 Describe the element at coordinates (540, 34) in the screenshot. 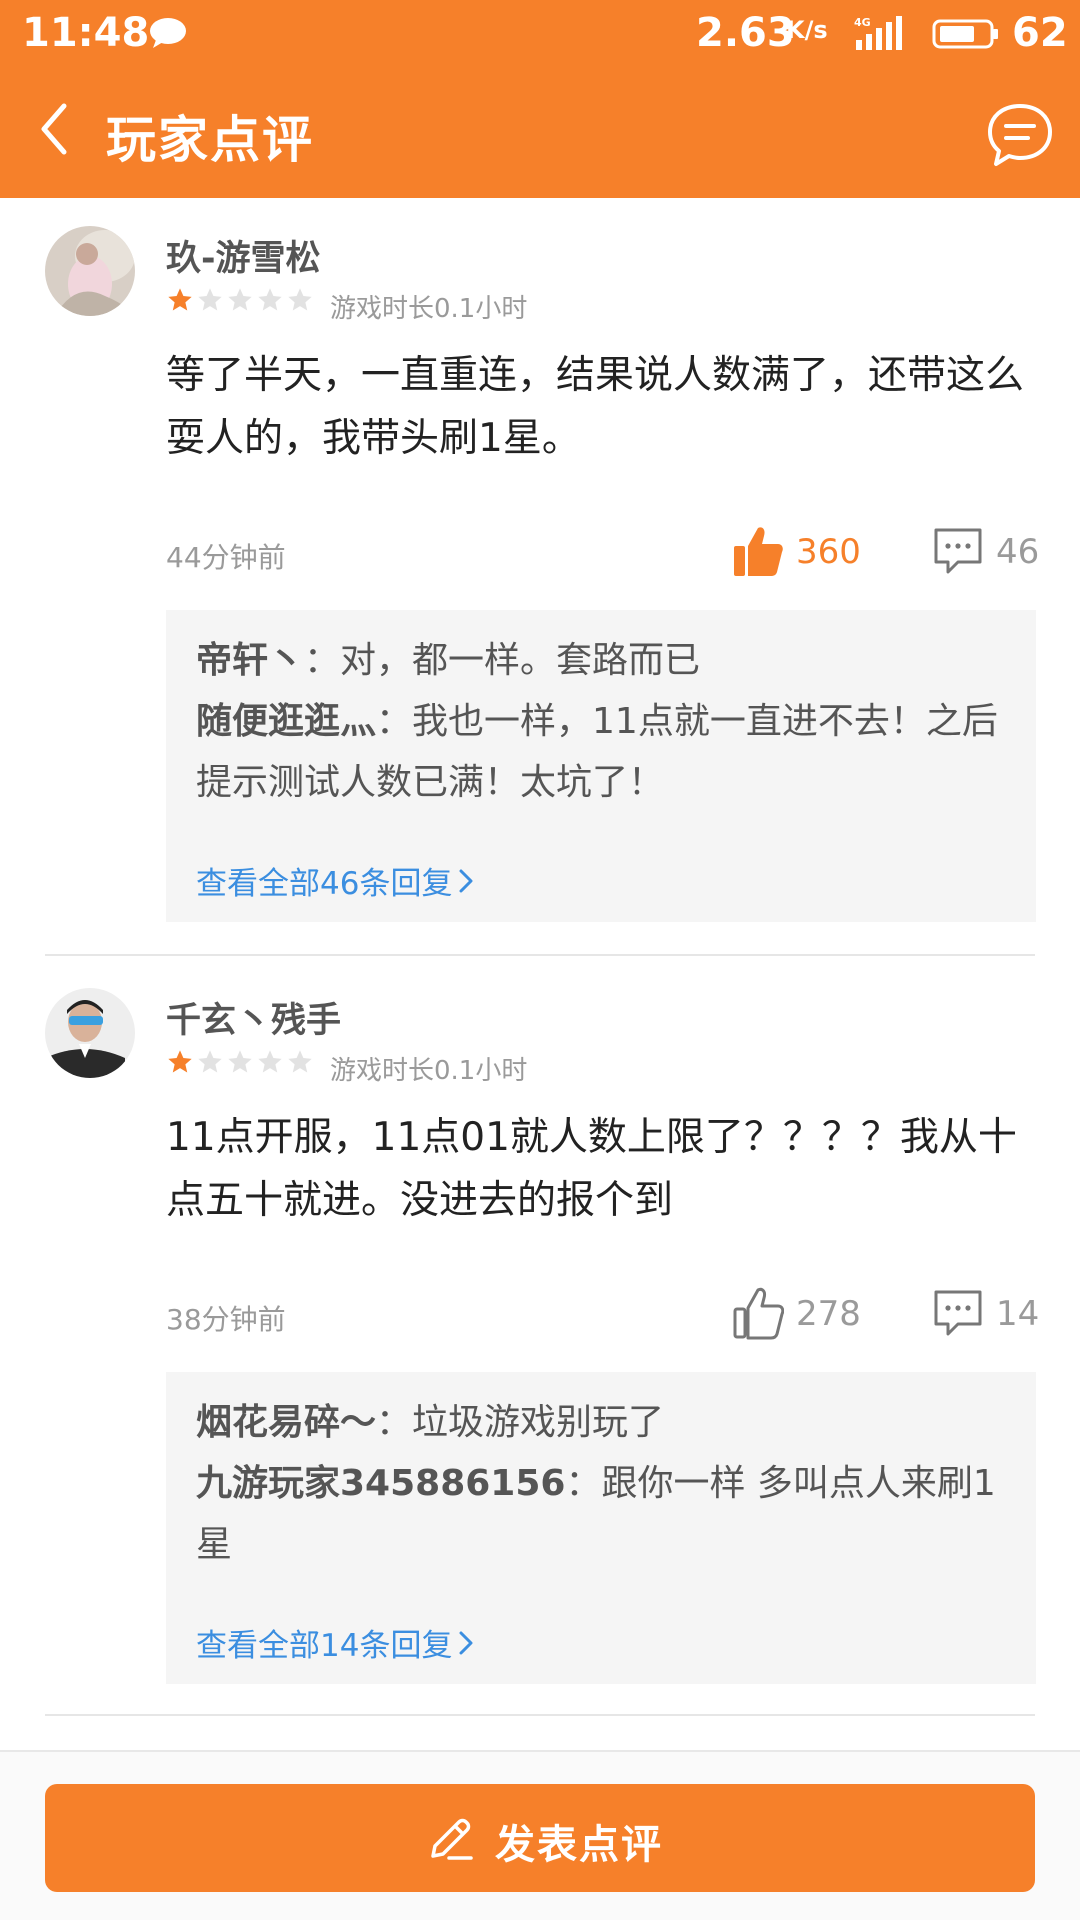

I see `status-bar: 11:48 2.63 K/s 4G 62` at that location.